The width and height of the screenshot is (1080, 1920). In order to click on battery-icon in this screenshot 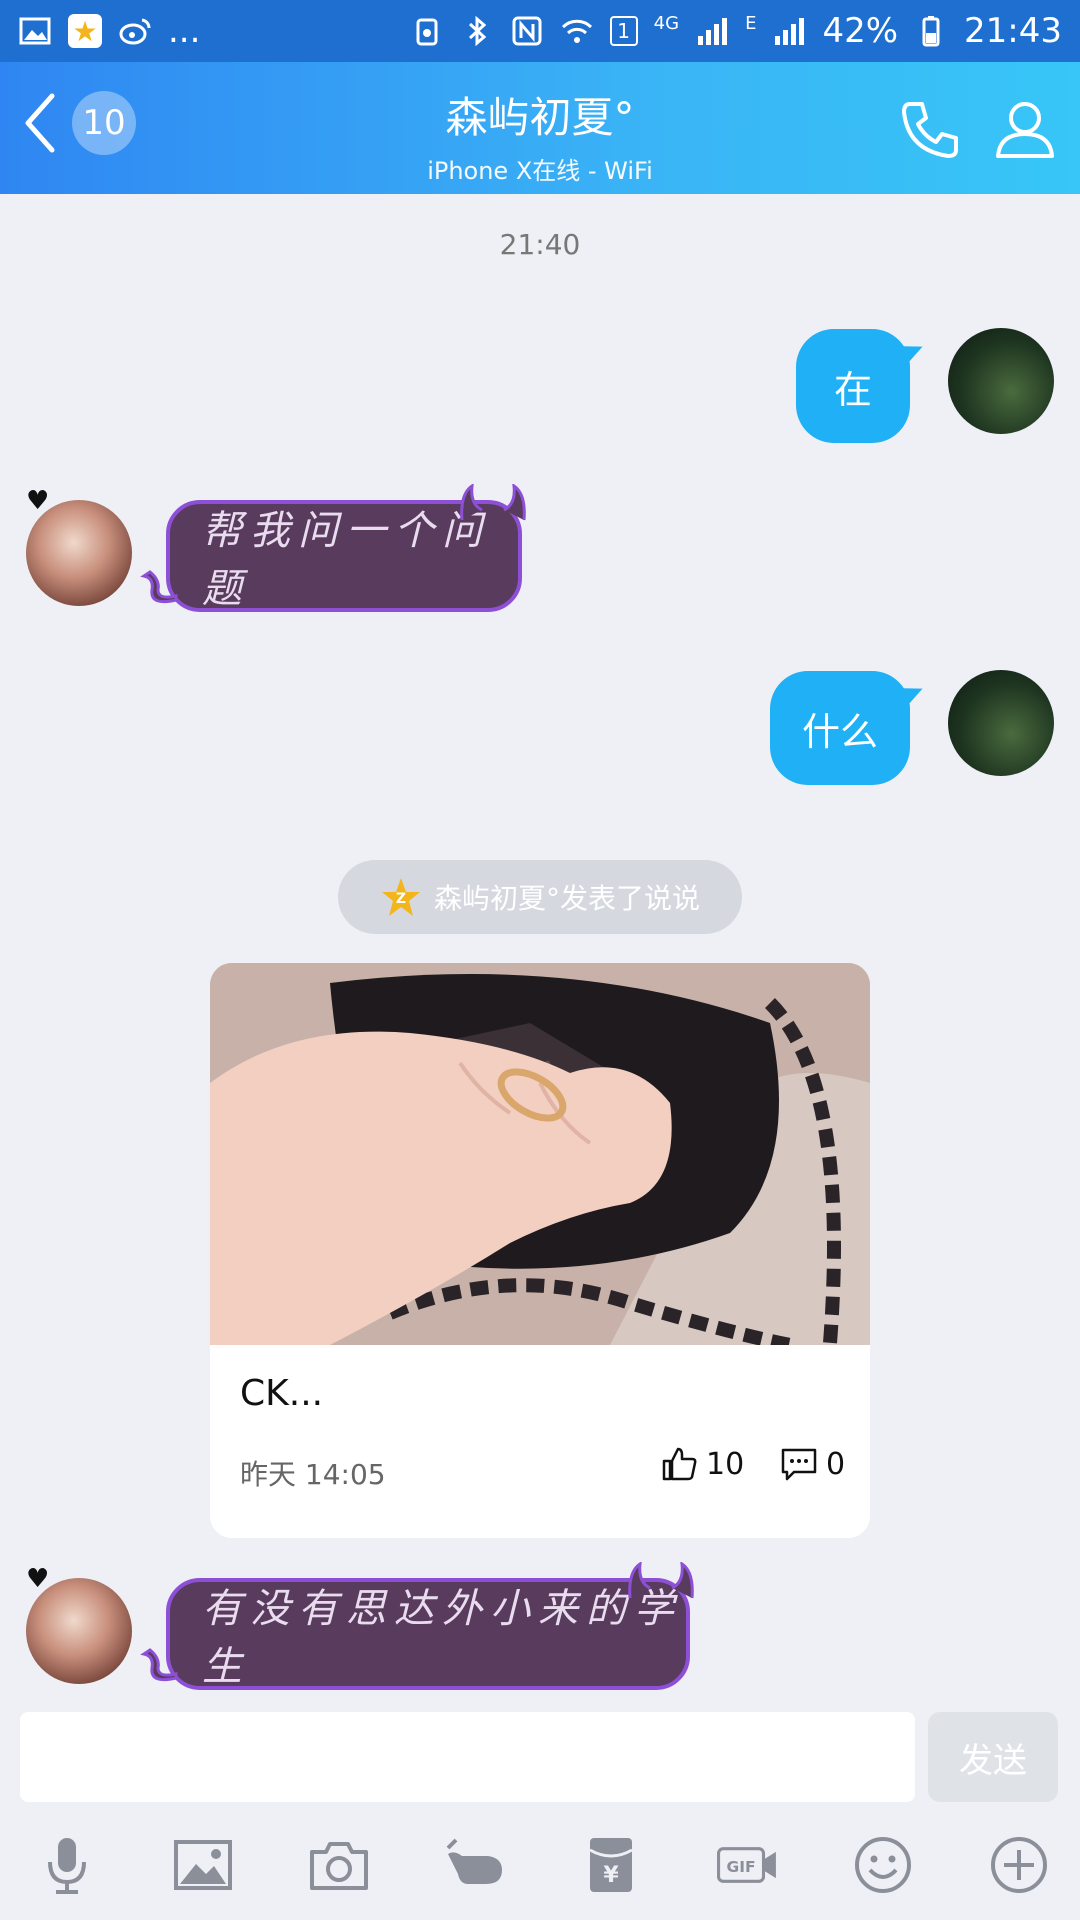, I will do `click(931, 31)`.